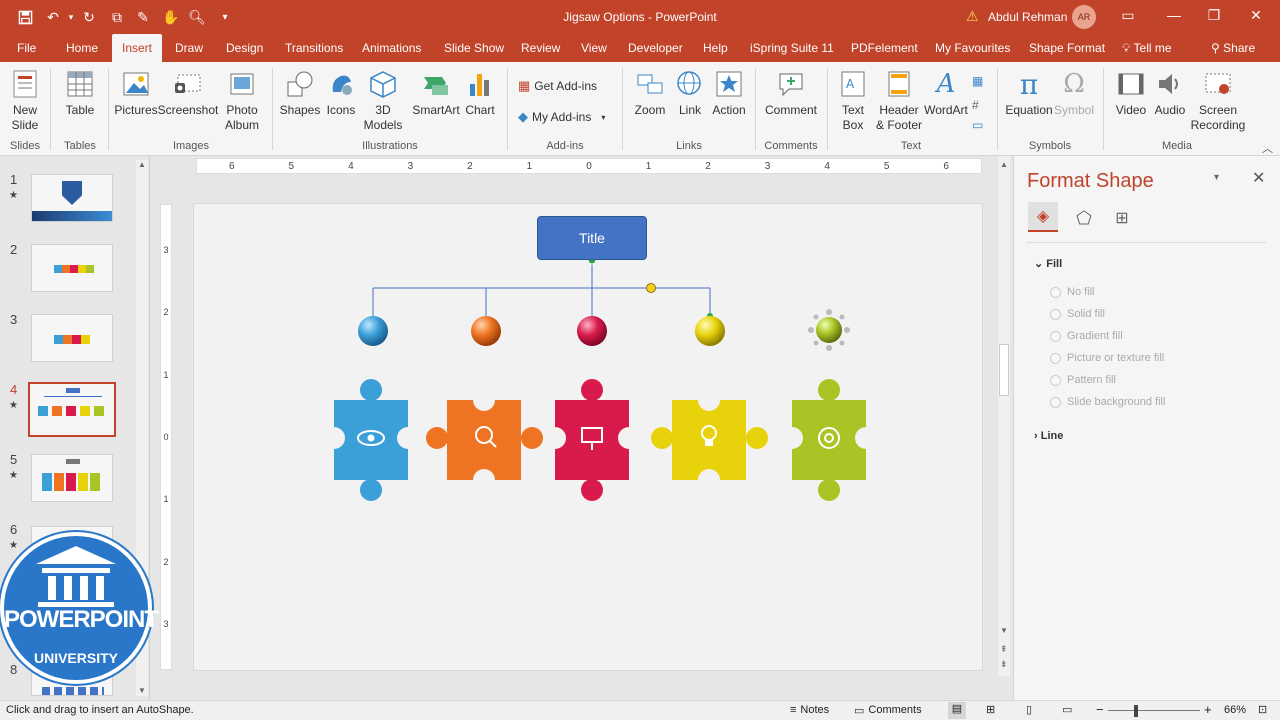 The width and height of the screenshot is (1280, 720). I want to click on previous-slide-icon: ⇞, so click(1004, 649).